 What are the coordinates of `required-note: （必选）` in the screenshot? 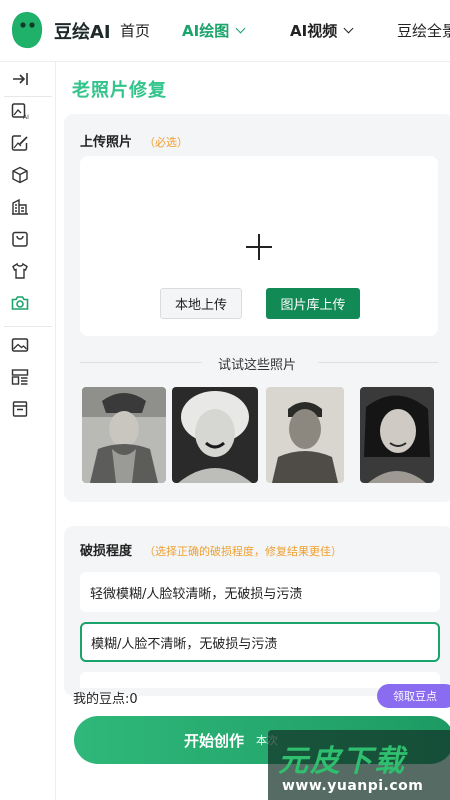 It's located at (166, 142).